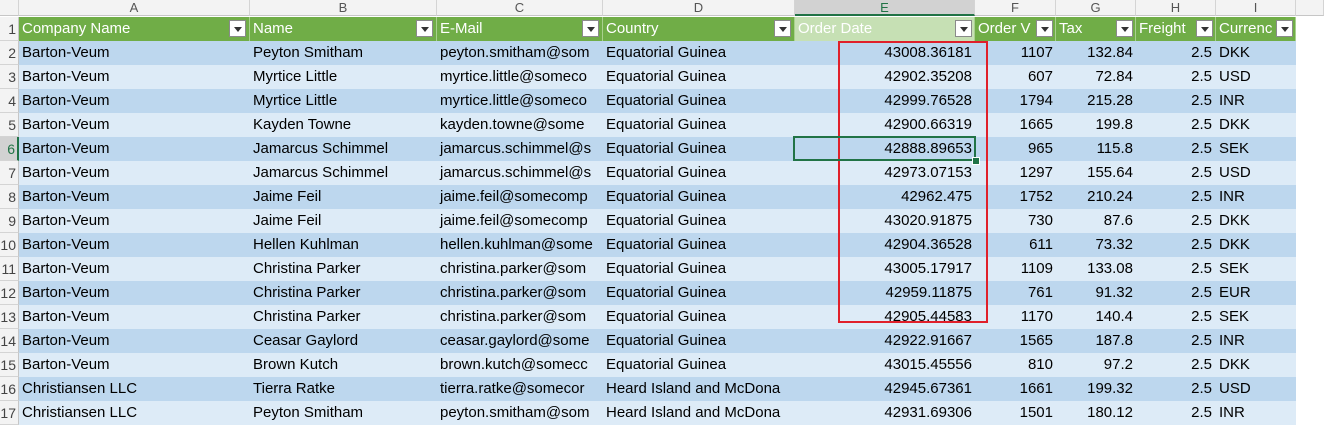  I want to click on cell-tax: 97.2, so click(1096, 365).